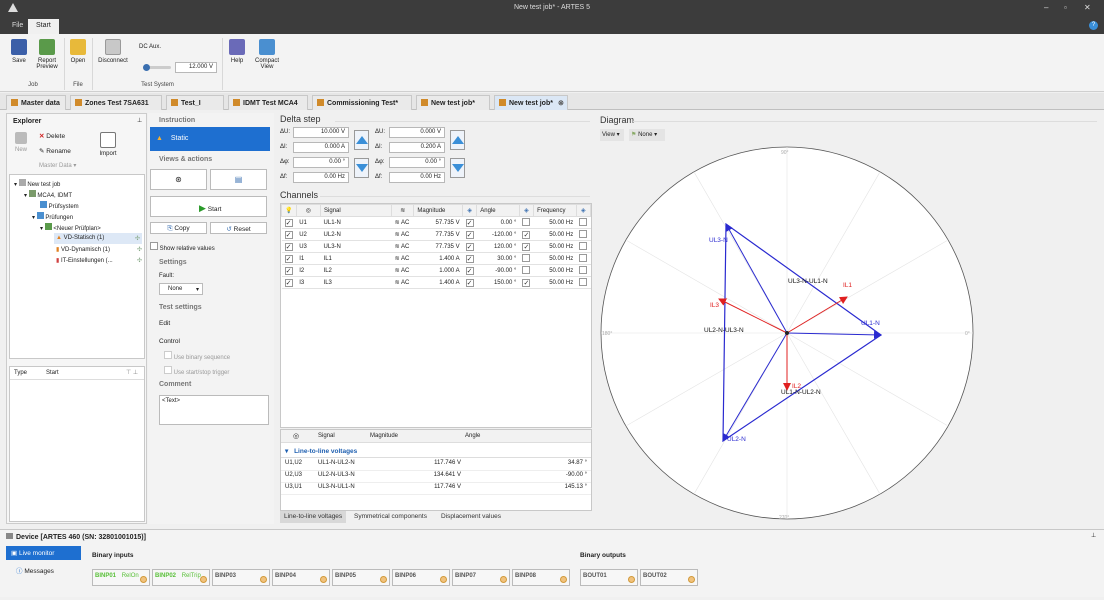  Describe the element at coordinates (356, 210) in the screenshot. I see `column-header-signal: Signal` at that location.